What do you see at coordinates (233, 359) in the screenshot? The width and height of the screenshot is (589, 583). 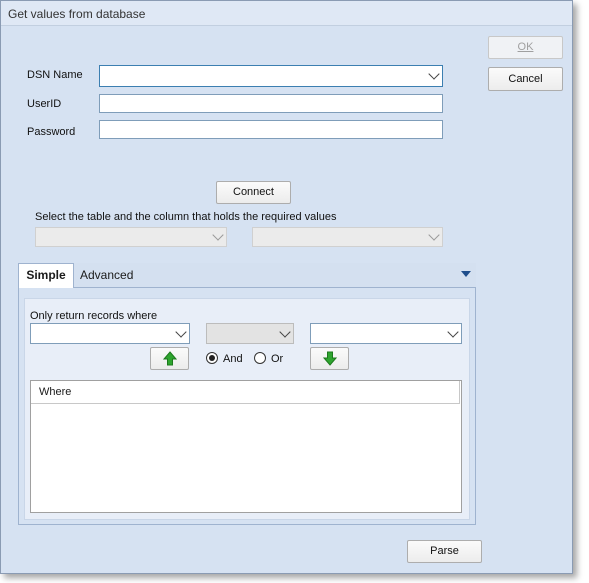 I see `and-label: And` at bounding box center [233, 359].